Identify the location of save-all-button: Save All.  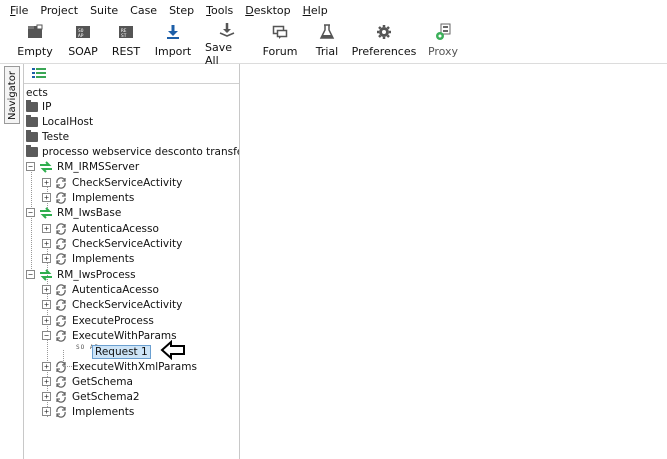
(227, 44).